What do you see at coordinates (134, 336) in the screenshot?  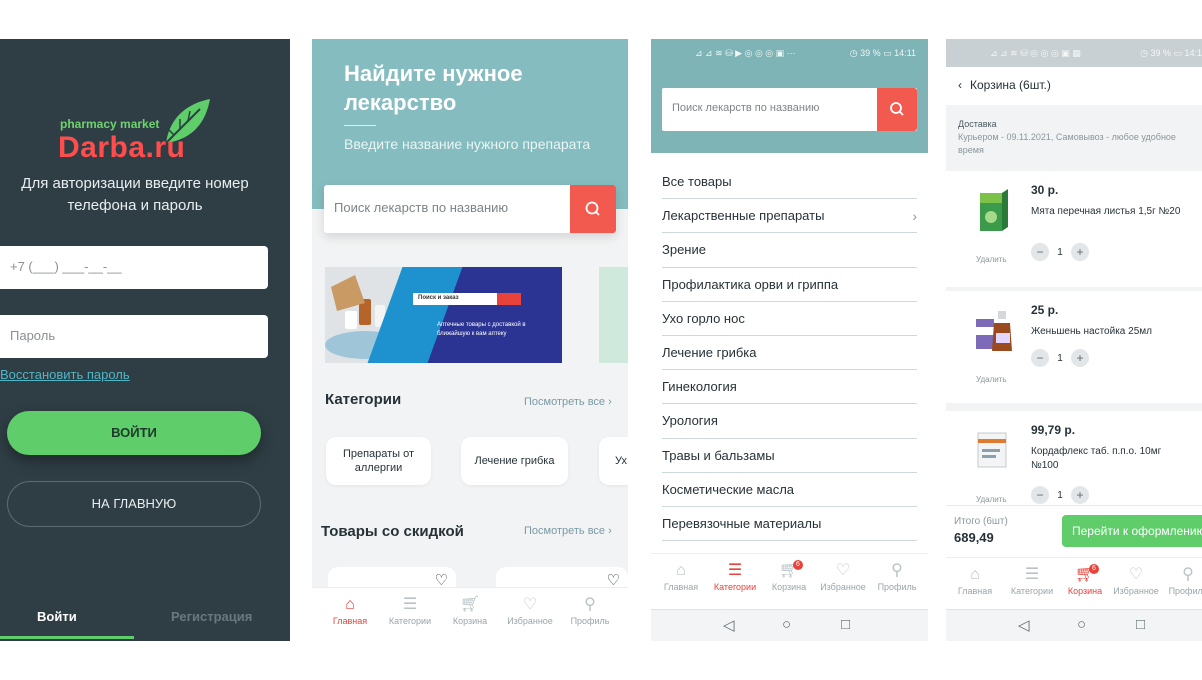 I see `password-input: Пароль` at bounding box center [134, 336].